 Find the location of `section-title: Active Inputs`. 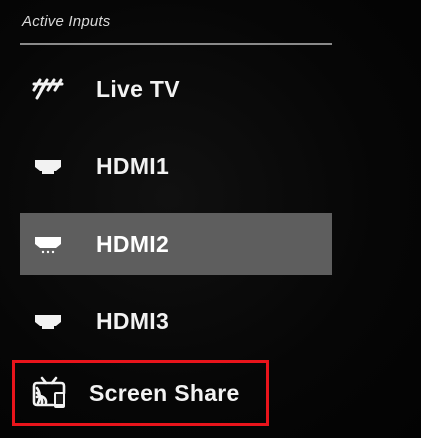

section-title: Active Inputs is located at coordinates (66, 21).